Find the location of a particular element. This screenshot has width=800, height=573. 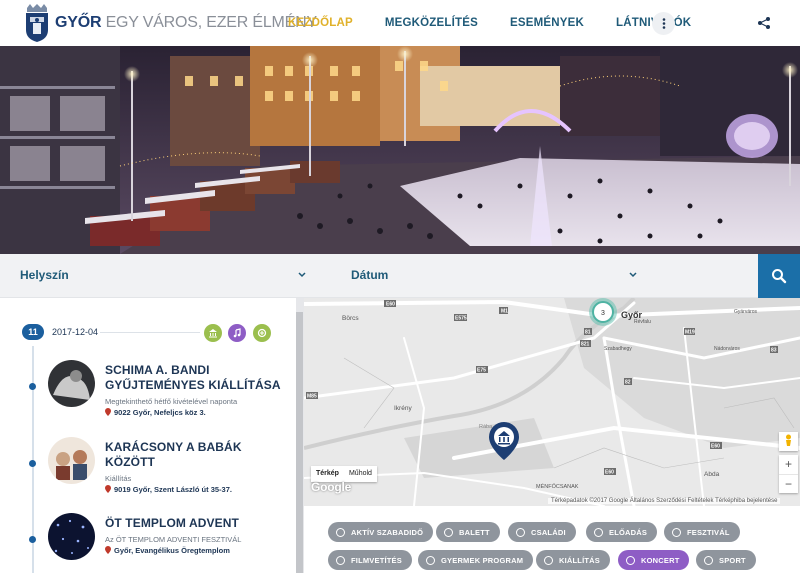

google-logo: Google is located at coordinates (331, 487).